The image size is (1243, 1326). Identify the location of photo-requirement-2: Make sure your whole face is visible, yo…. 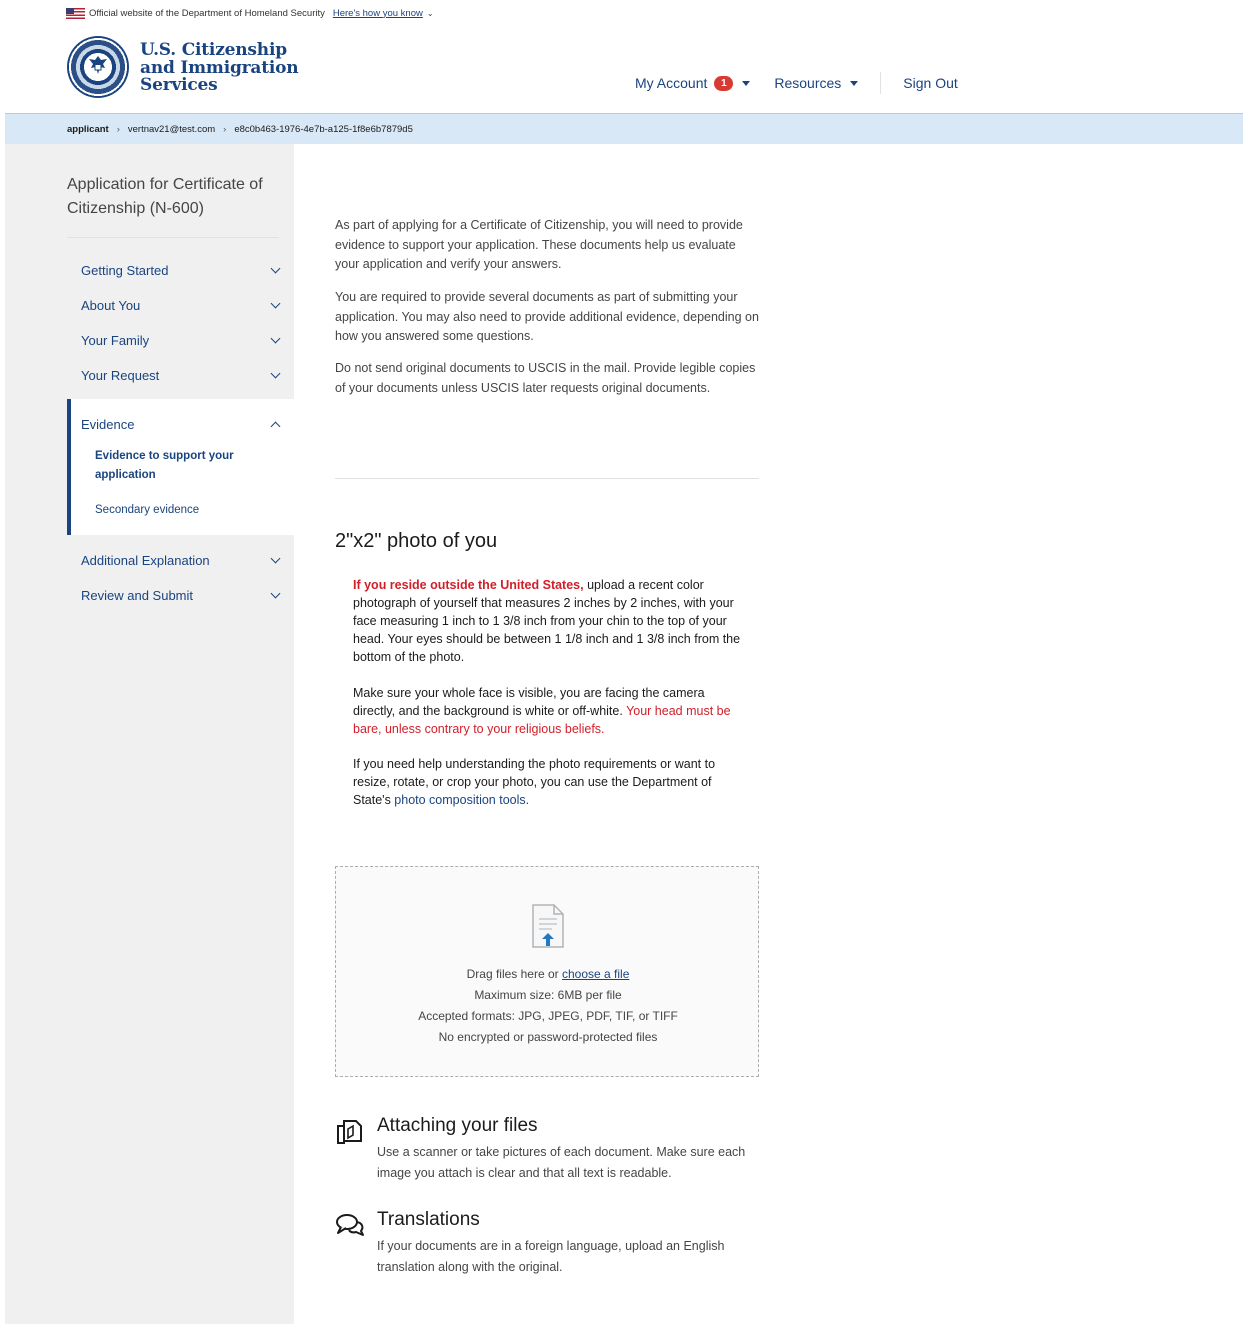
(551, 711).